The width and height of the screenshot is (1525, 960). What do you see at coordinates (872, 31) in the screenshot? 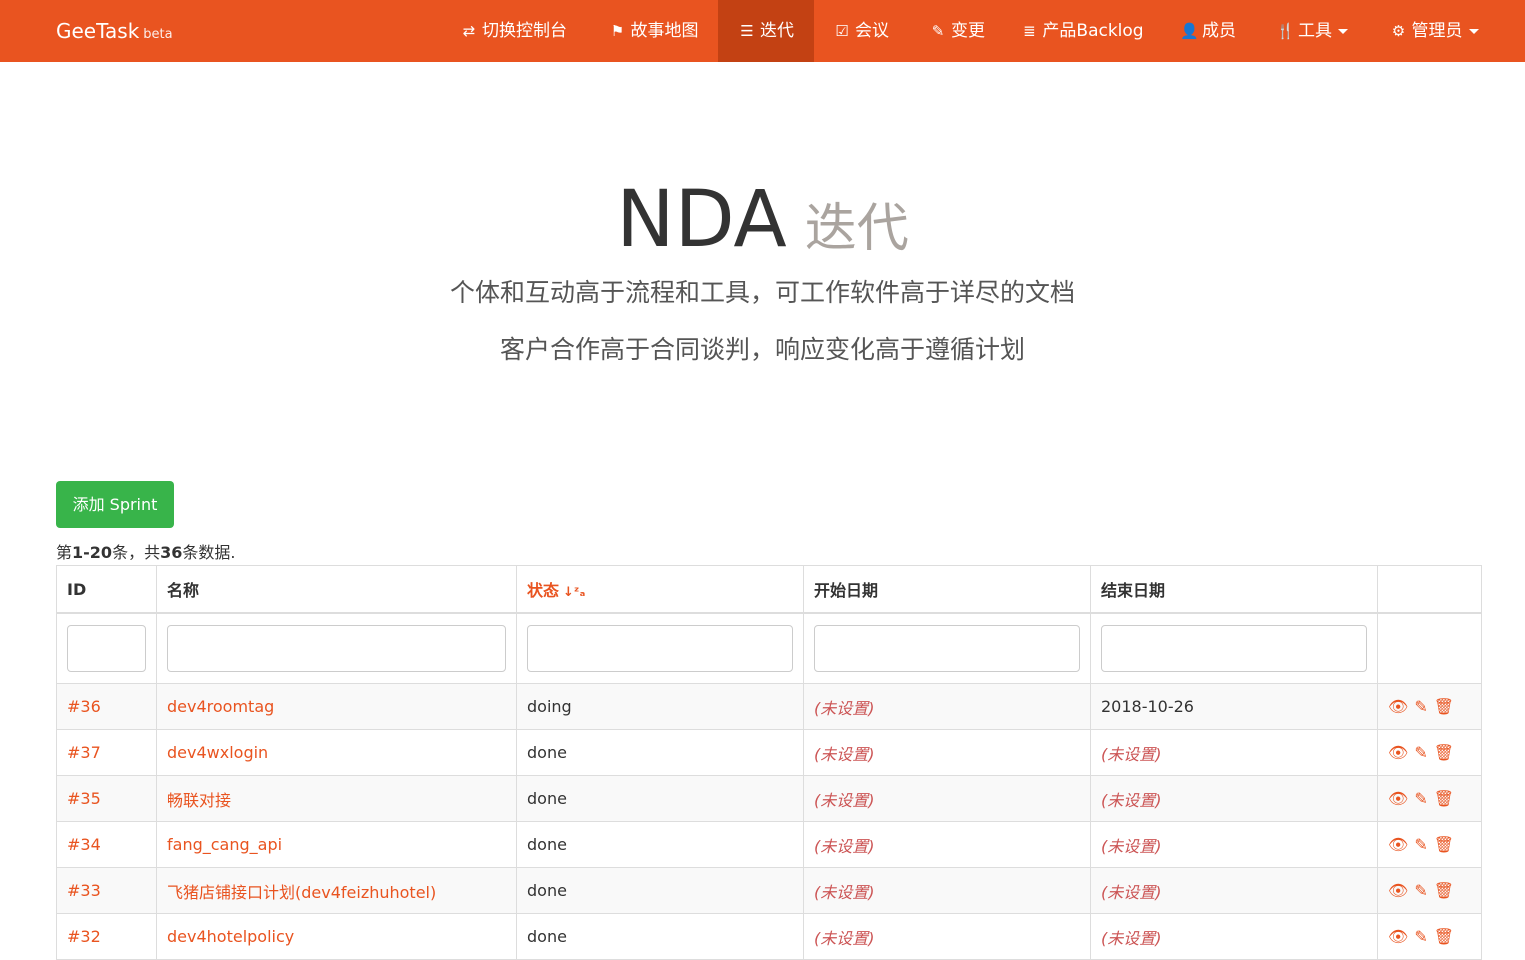
I see `nav-meeting-label: 会议` at bounding box center [872, 31].